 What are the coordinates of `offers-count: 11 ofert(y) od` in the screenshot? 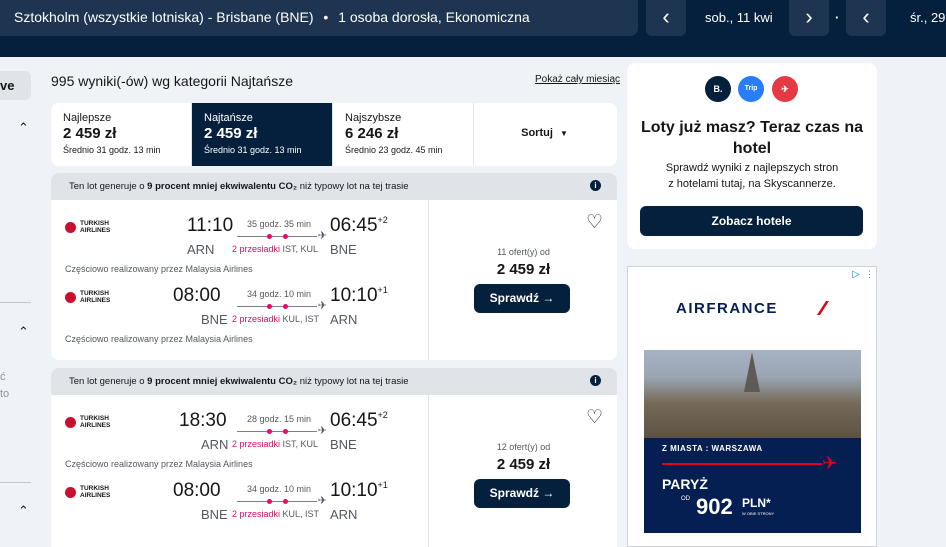 It's located at (523, 252).